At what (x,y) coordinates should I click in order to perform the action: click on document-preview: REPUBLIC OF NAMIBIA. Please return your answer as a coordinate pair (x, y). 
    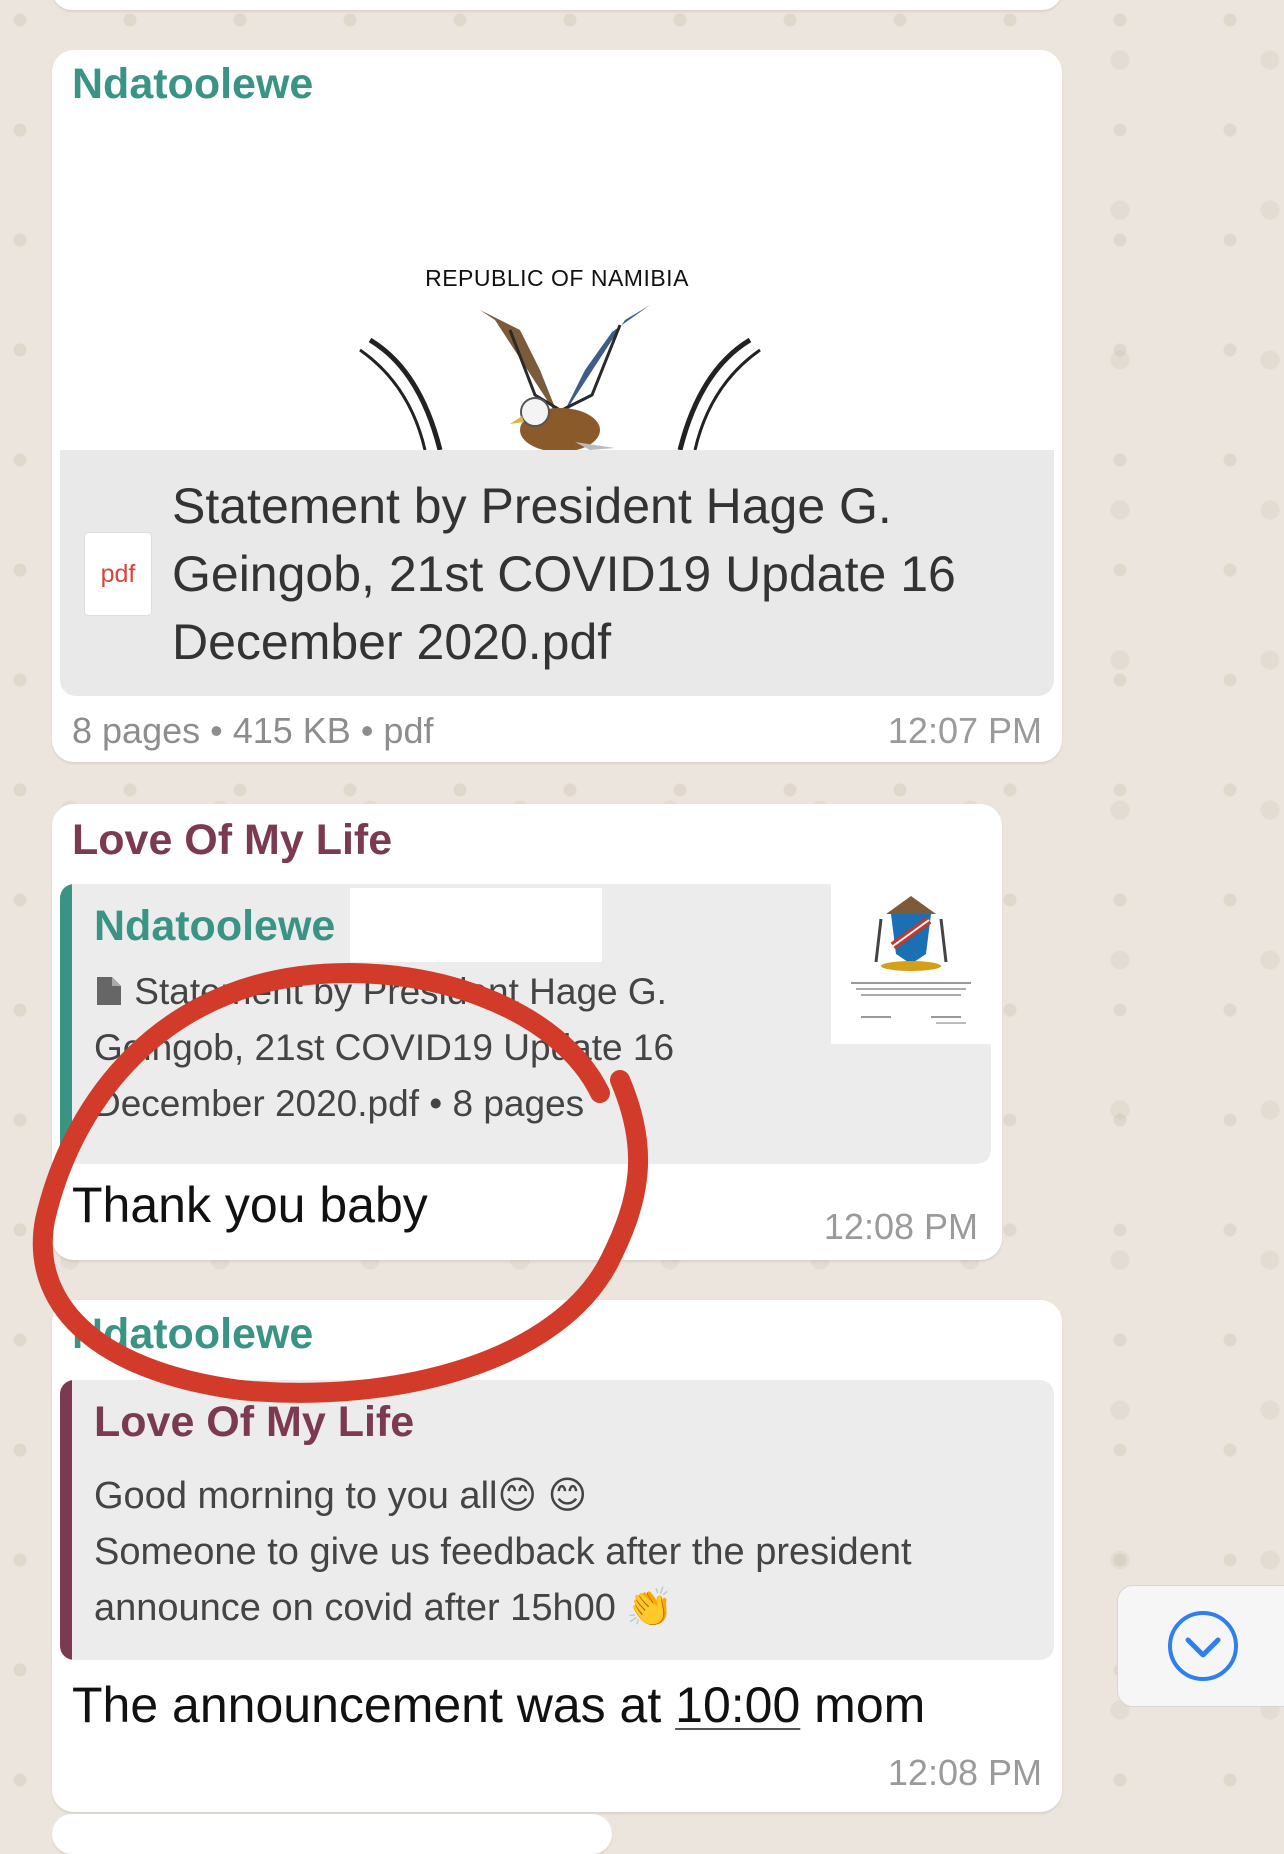
    Looking at the image, I should click on (557, 295).